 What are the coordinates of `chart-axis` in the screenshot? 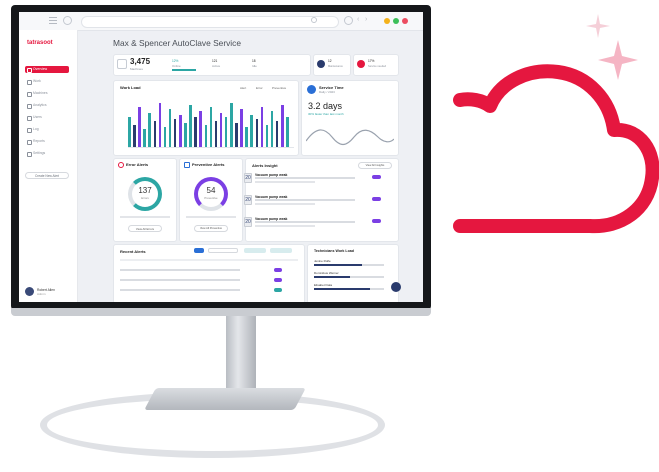 It's located at (211, 147).